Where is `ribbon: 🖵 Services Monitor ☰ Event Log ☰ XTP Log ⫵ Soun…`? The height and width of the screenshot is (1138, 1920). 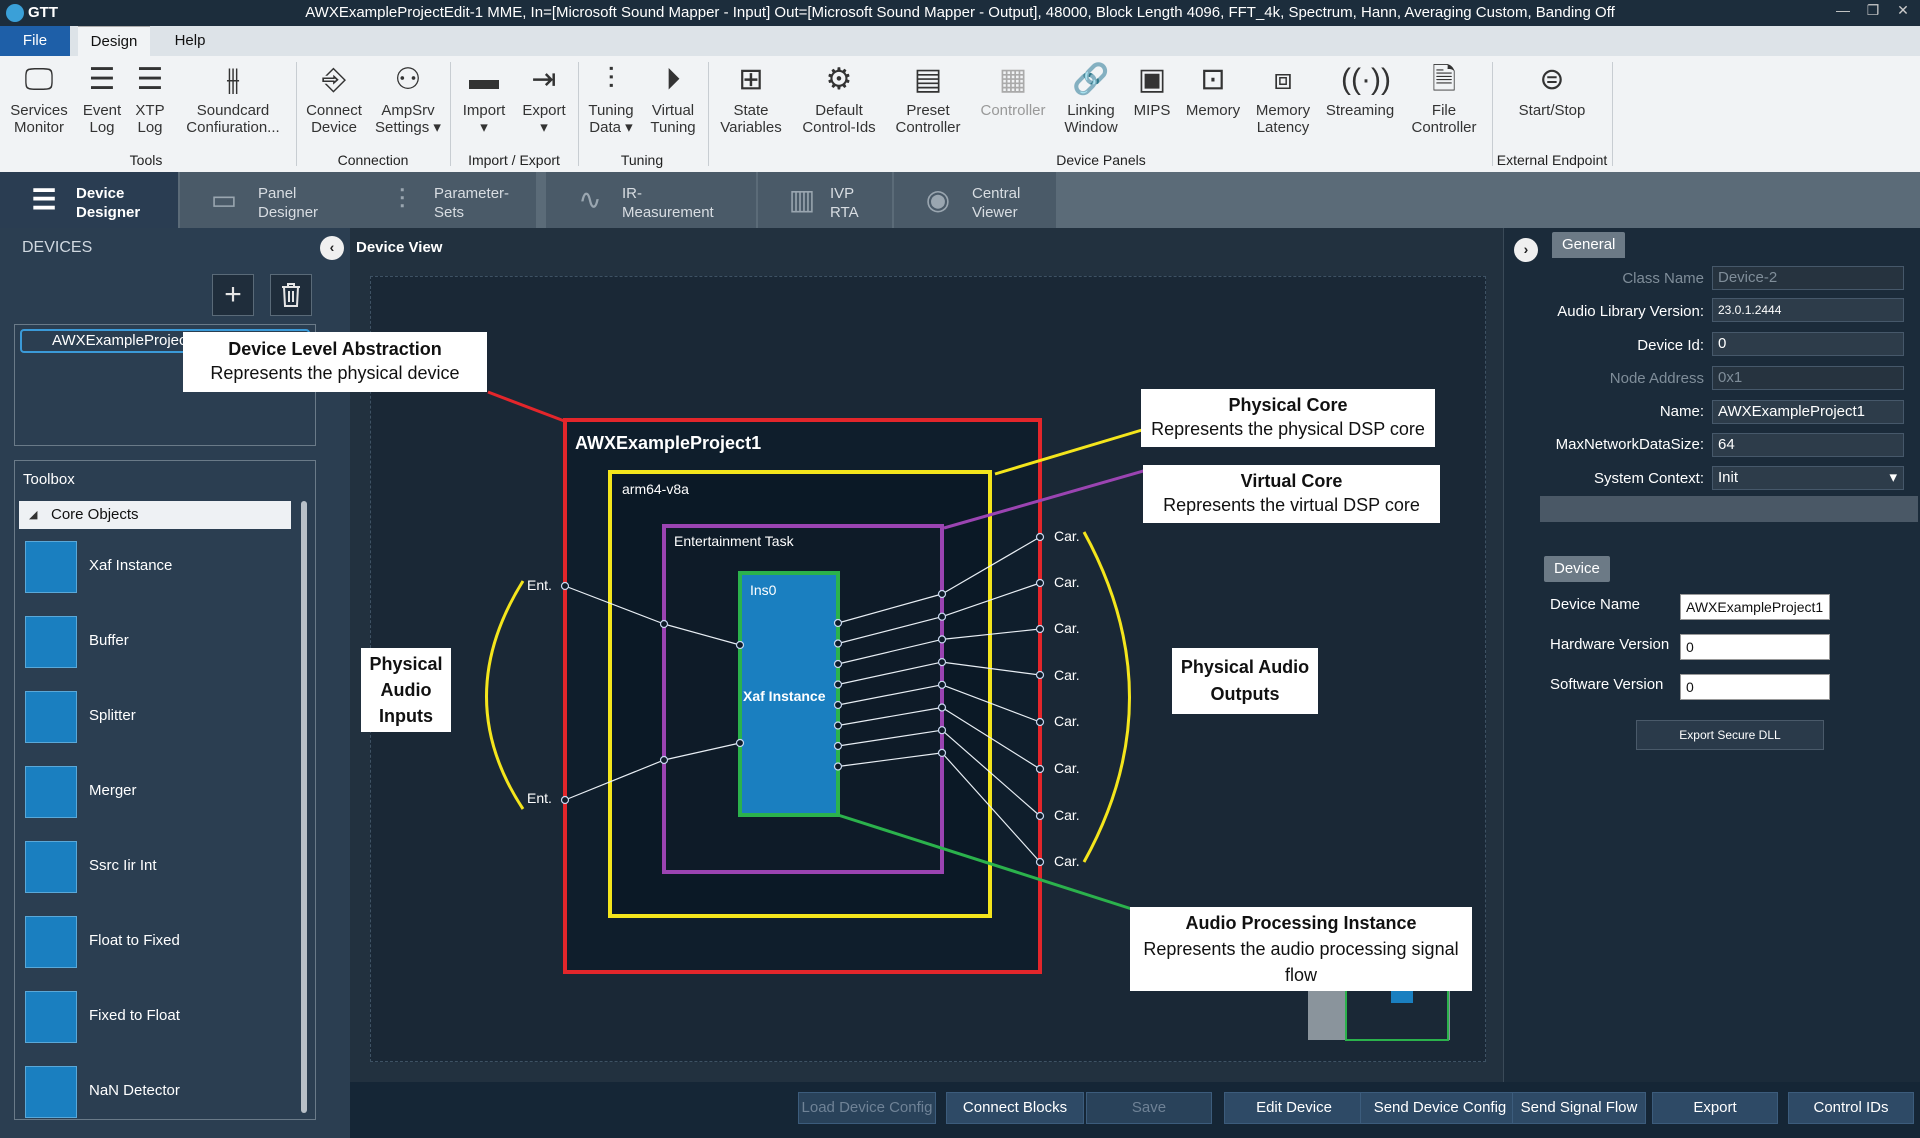
ribbon: 🖵 Services Monitor ☰ Event Log ☰ XTP Log ⫵ Soun… is located at coordinates (960, 114).